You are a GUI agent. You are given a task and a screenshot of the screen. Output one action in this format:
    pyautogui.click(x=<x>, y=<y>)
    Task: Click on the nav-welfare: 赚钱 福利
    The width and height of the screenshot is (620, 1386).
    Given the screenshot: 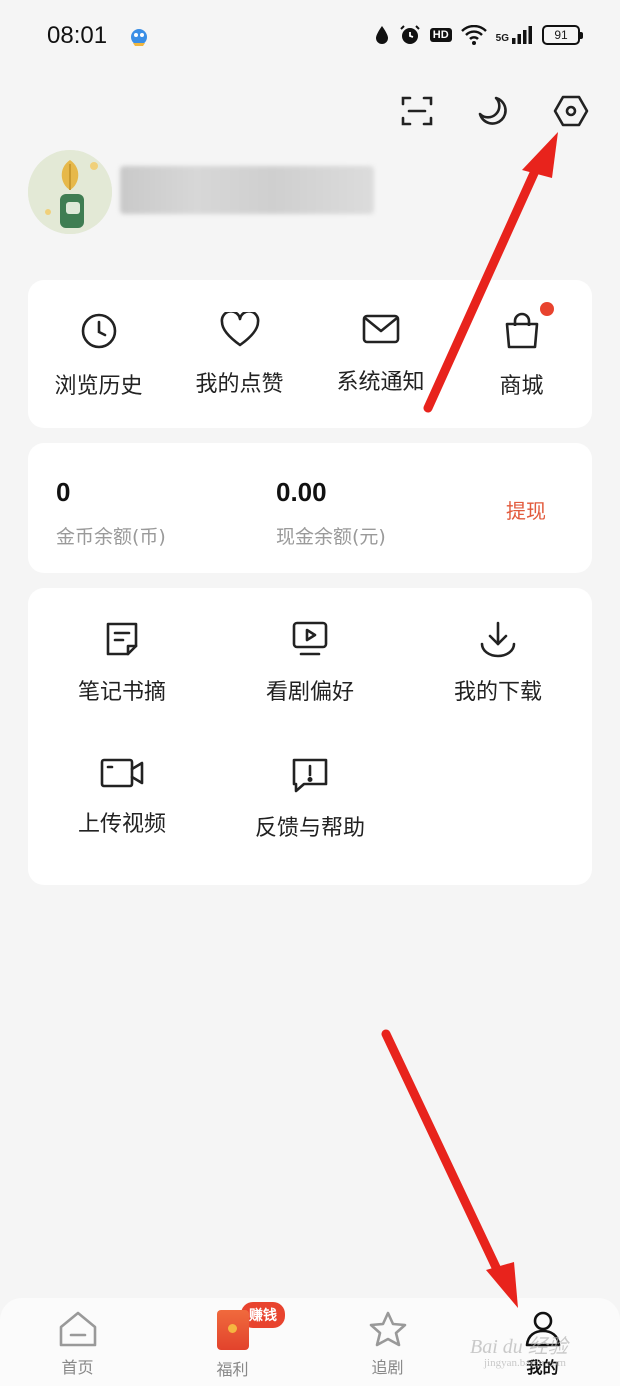 What is the action you would take?
    pyautogui.click(x=232, y=1342)
    